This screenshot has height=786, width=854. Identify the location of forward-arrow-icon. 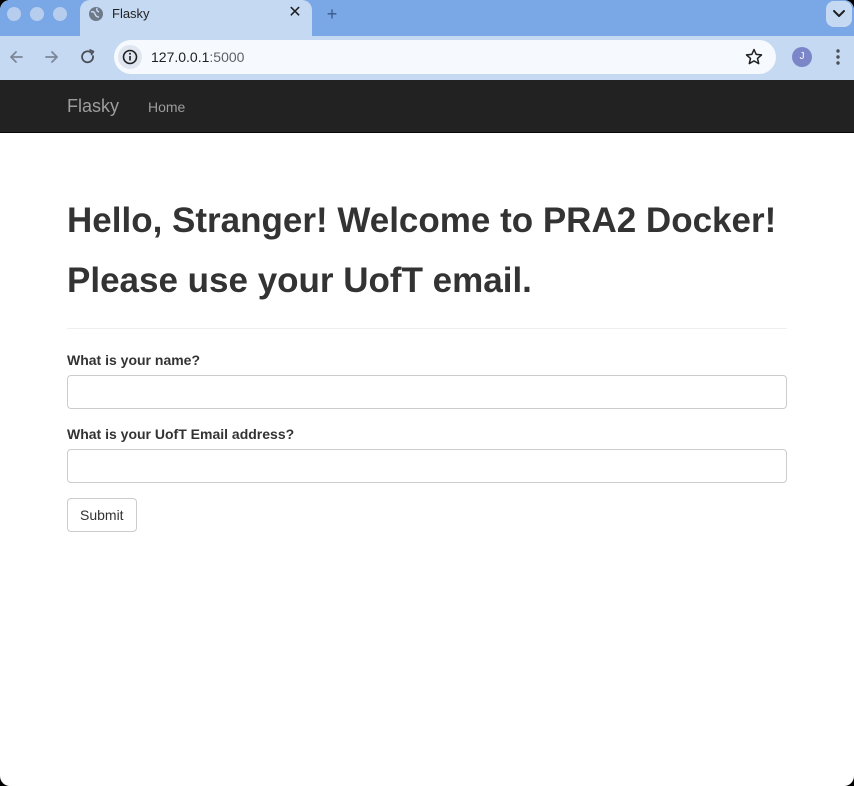
(52, 57).